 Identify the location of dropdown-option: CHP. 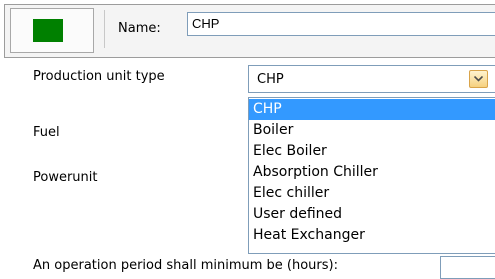
(372, 109).